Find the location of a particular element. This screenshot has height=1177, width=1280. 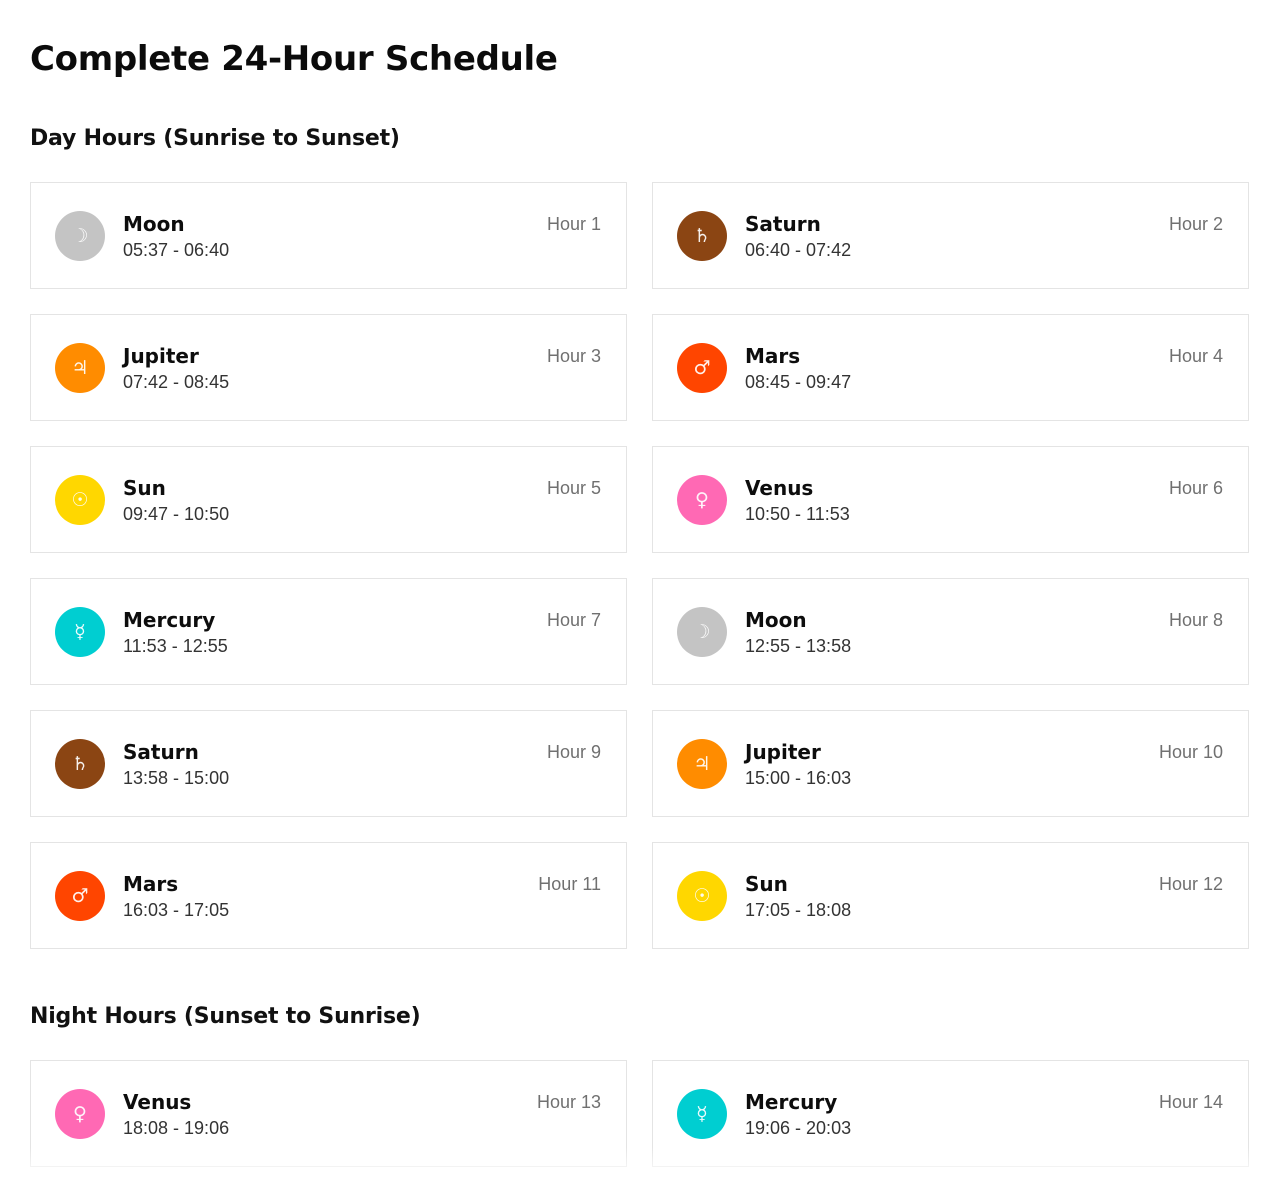

time-range: 06:40 - 07:42 is located at coordinates (798, 250).